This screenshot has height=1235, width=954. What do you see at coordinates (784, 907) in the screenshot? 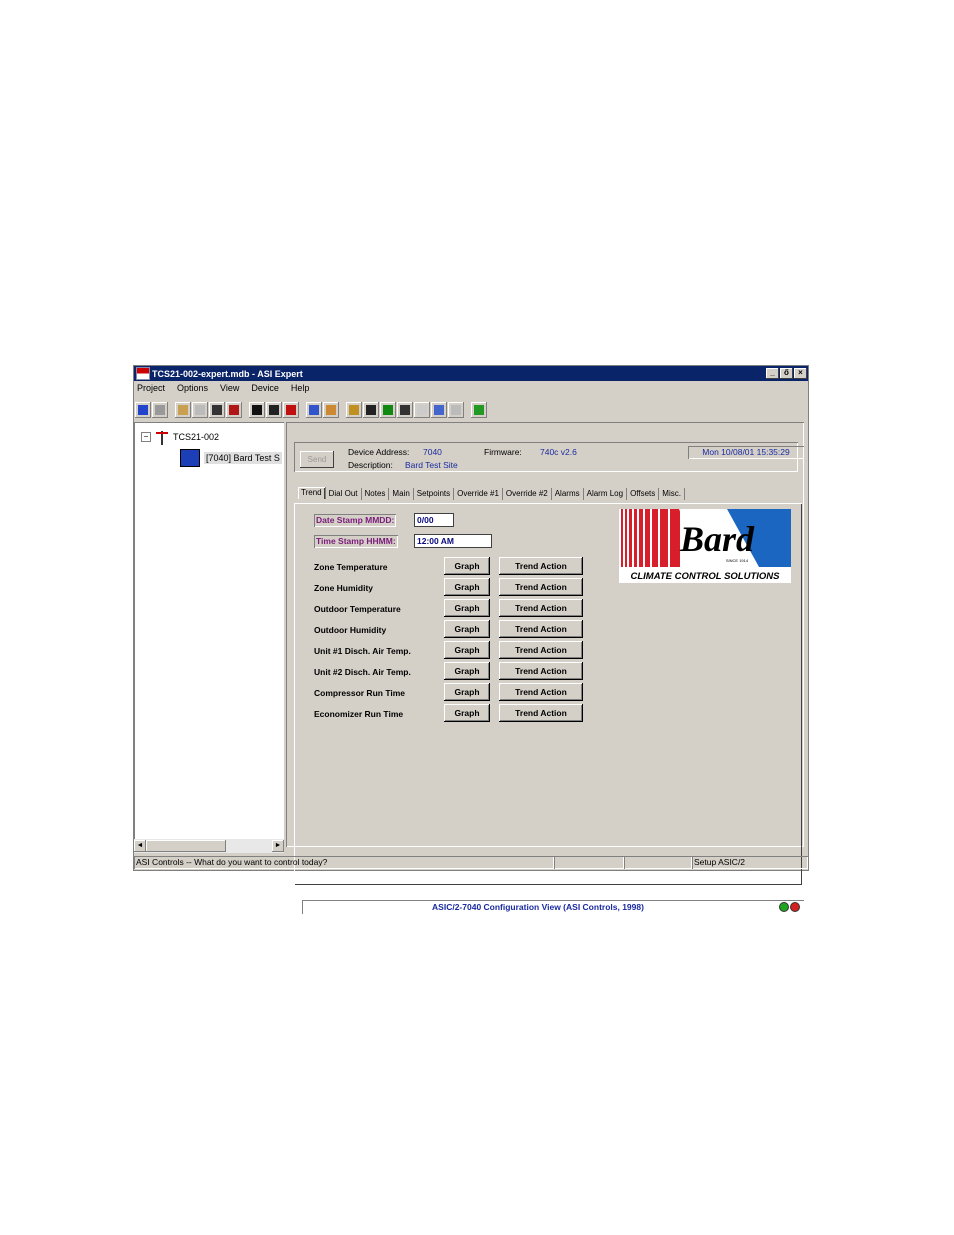
I see `green-led-icon` at bounding box center [784, 907].